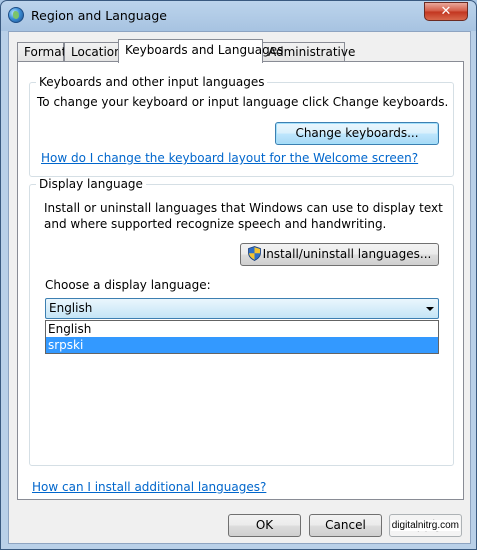  What do you see at coordinates (99, 15) in the screenshot?
I see `window-title: Region and Language` at bounding box center [99, 15].